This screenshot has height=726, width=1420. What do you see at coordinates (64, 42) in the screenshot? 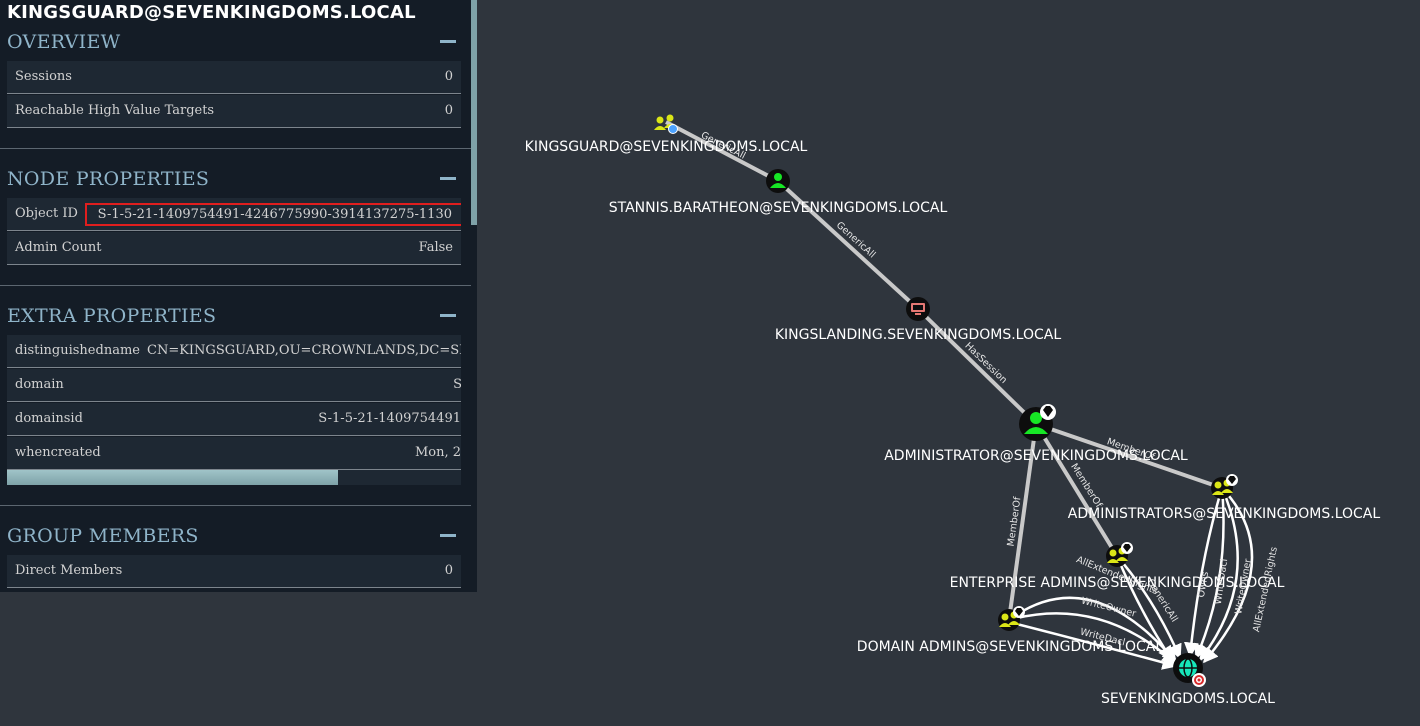
I see `overview-header: OVERVIEW` at bounding box center [64, 42].